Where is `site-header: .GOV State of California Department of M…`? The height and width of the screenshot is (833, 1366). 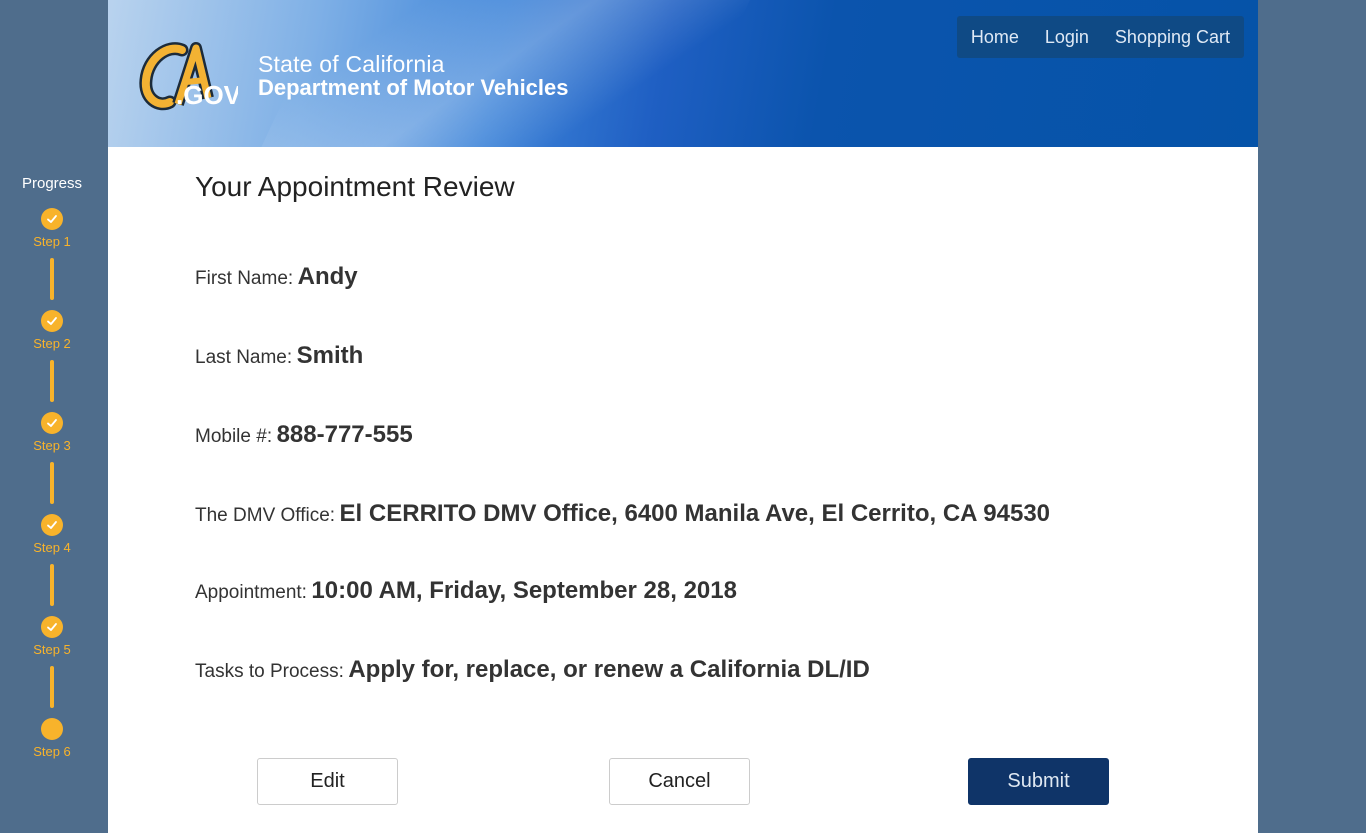 site-header: .GOV State of California Department of M… is located at coordinates (683, 73).